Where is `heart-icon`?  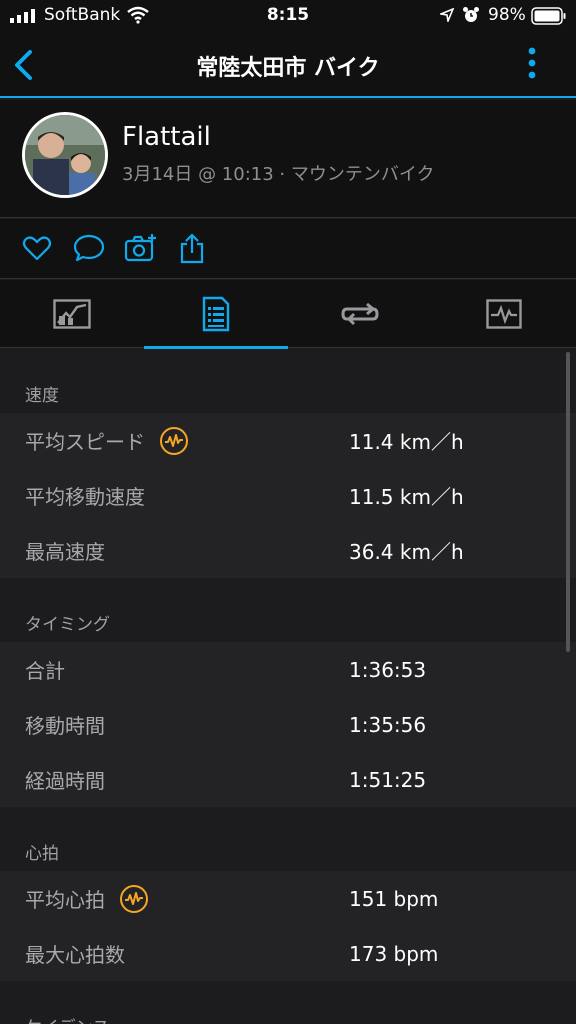
heart-icon is located at coordinates (37, 248).